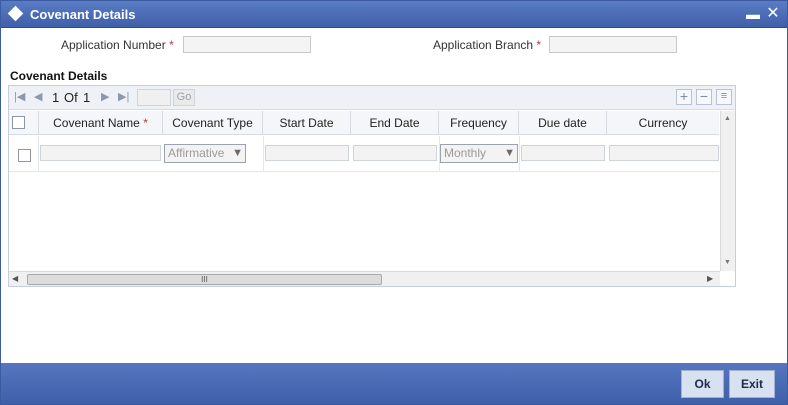 The image size is (788, 405). I want to click on end-date-input, so click(395, 153).